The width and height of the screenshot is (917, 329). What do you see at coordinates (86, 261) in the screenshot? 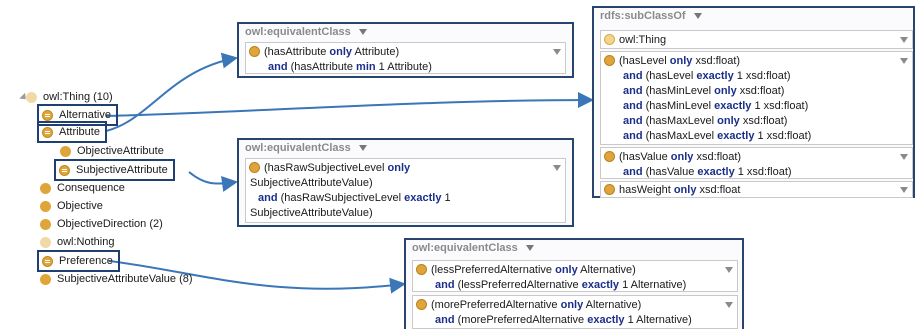
I see `tree-label: Preference` at bounding box center [86, 261].